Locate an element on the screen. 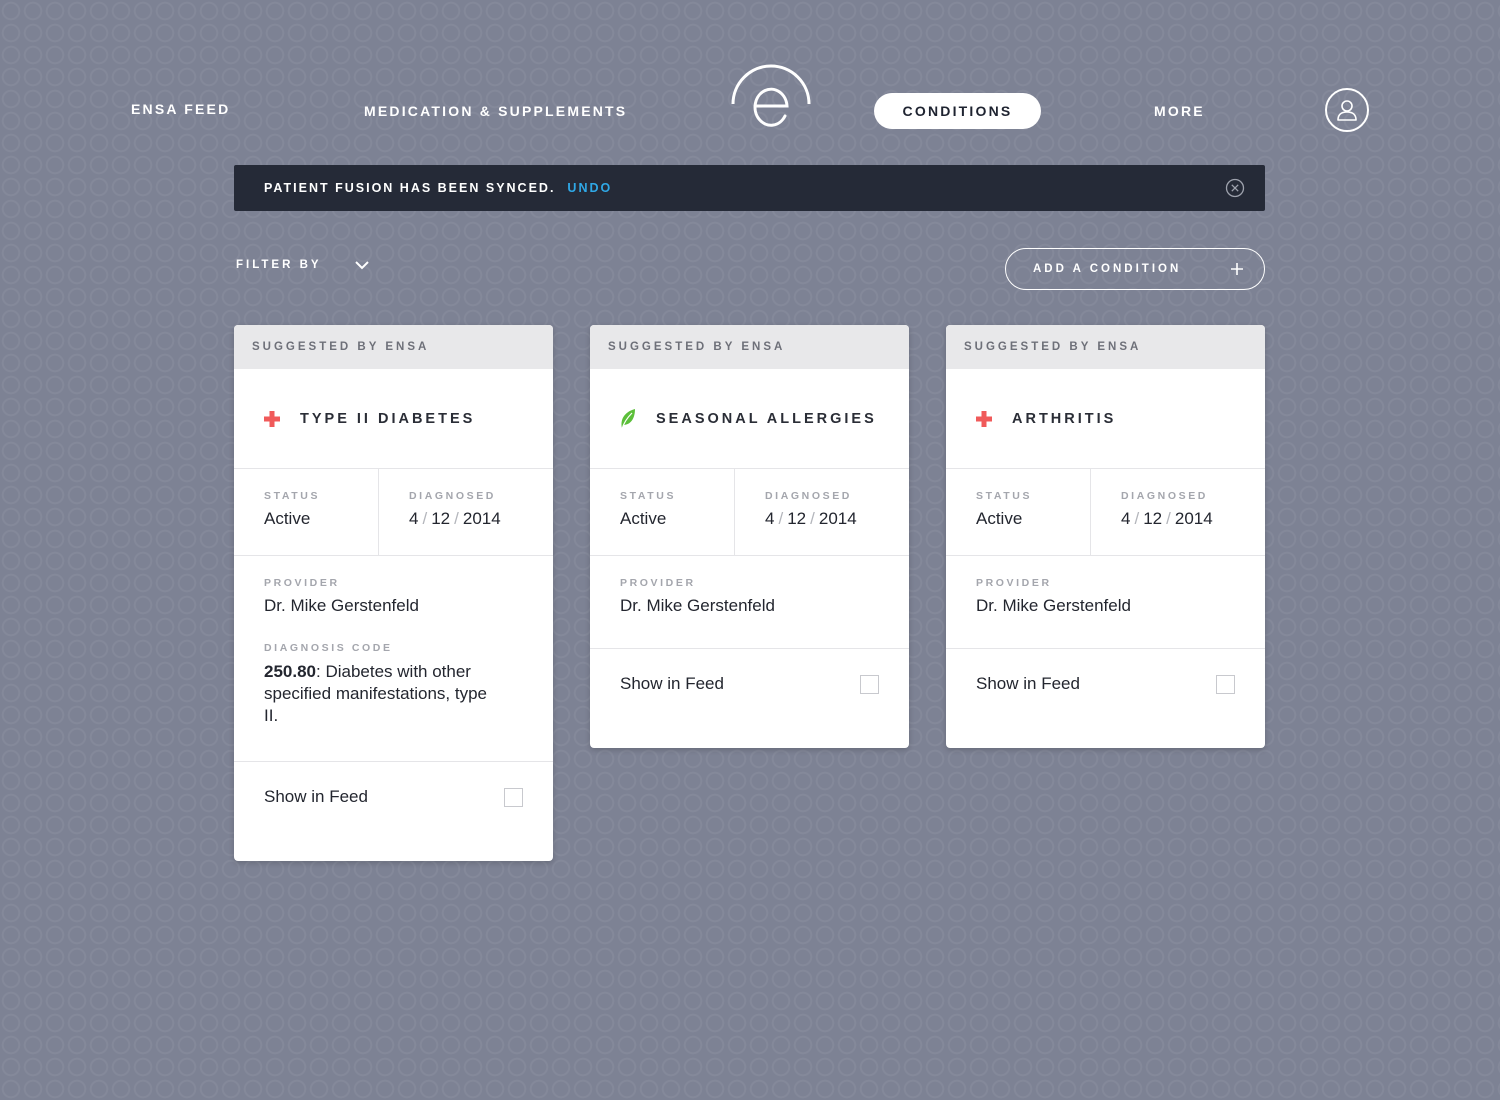 Image resolution: width=1500 pixels, height=1100 pixels. card-title-row: ARTHRITIS is located at coordinates (1105, 419).